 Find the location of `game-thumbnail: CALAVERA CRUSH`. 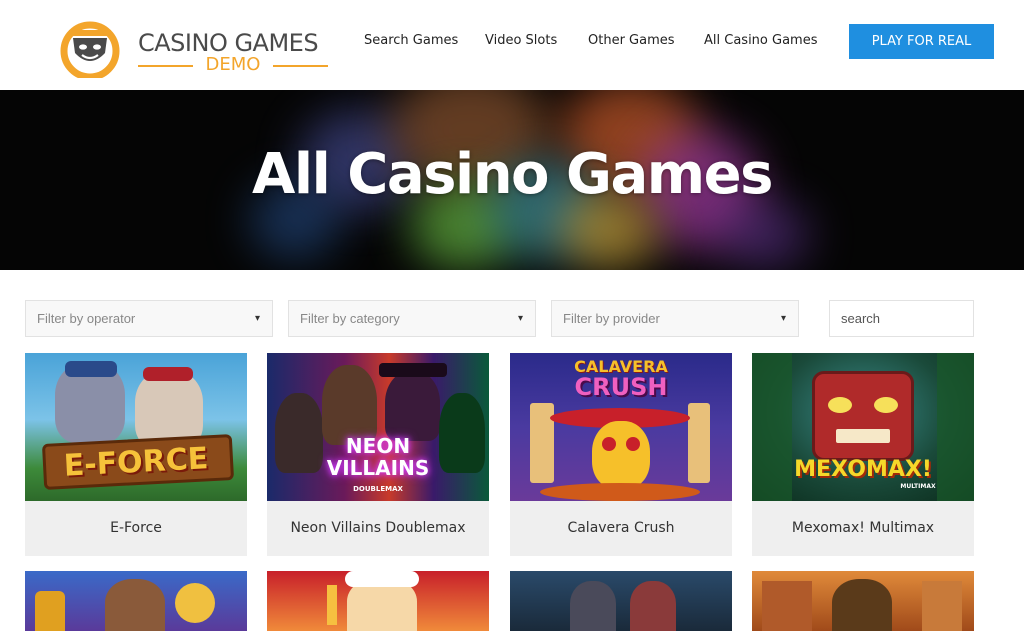

game-thumbnail: CALAVERA CRUSH is located at coordinates (621, 427).